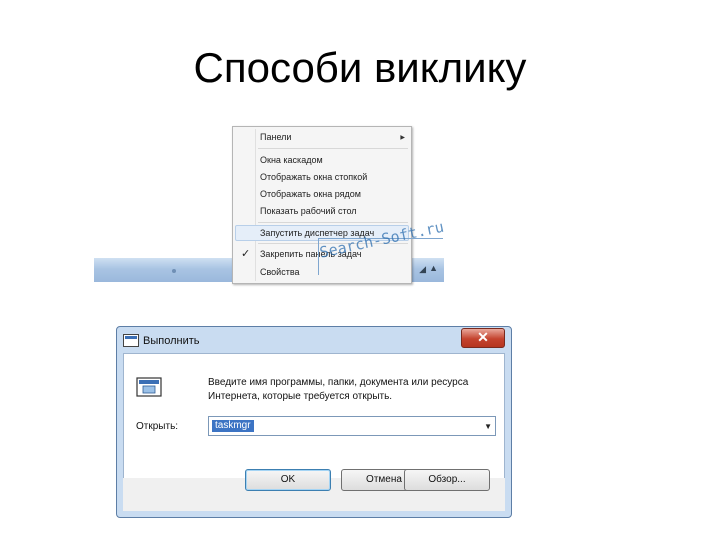  Describe the element at coordinates (308, 211) in the screenshot. I see `menu-item-show-desktop: Показать рабочий стол` at that location.